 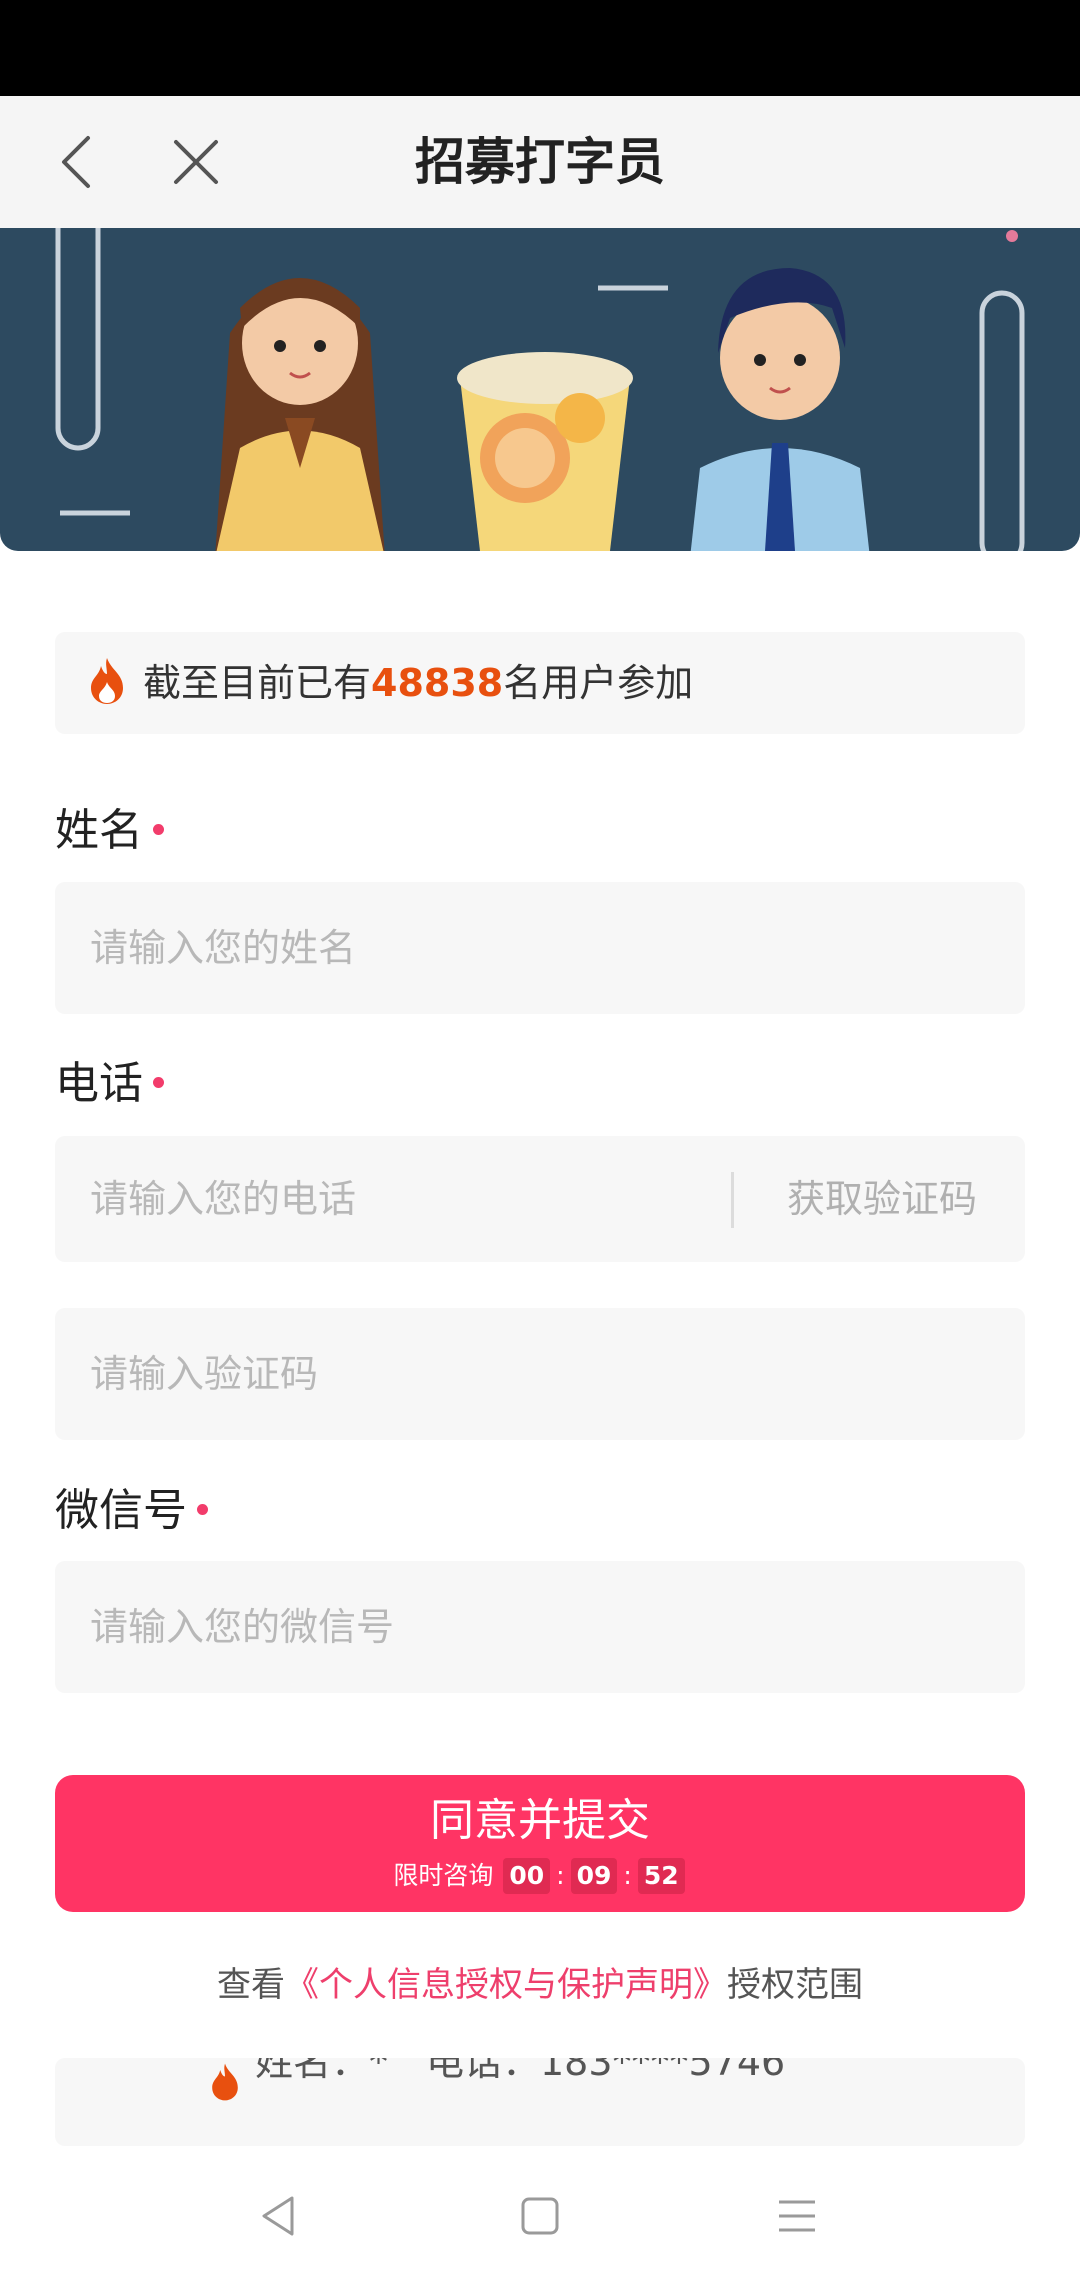 What do you see at coordinates (598, 683) in the screenshot?
I see `participation-suffix: 名用户参加` at bounding box center [598, 683].